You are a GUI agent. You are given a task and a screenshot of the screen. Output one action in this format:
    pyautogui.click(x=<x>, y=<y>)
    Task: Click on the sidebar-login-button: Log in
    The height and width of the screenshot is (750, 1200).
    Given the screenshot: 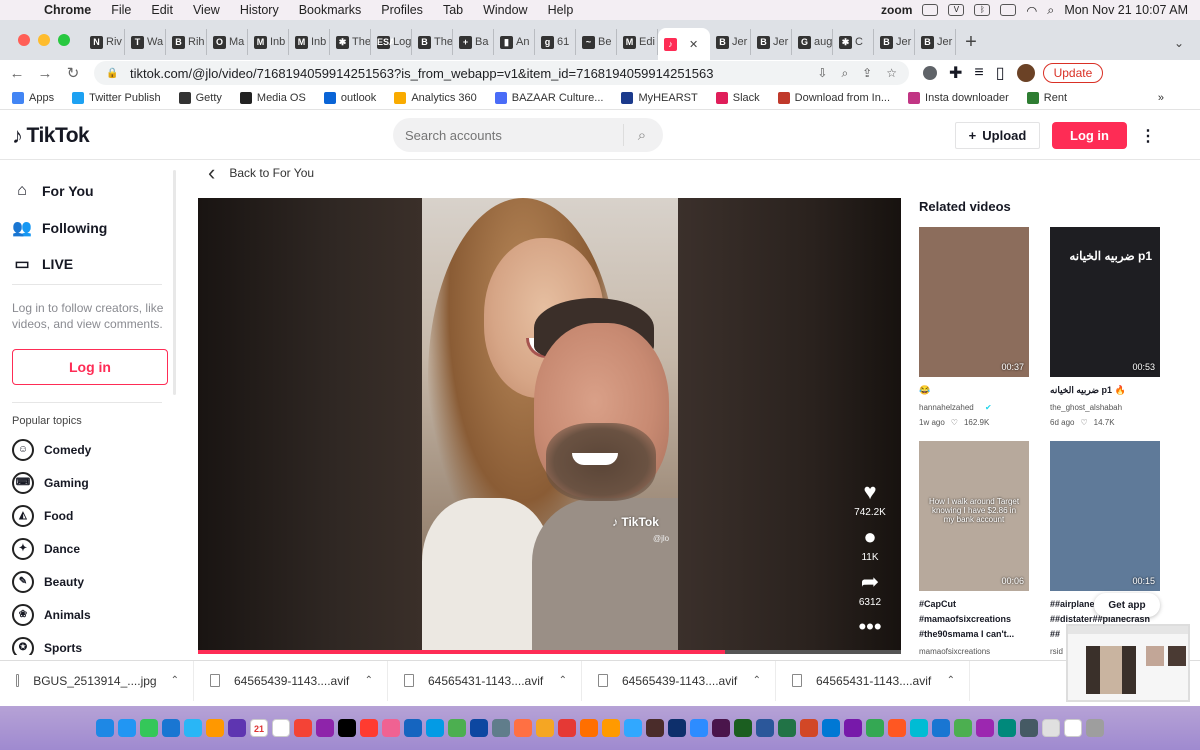 What is the action you would take?
    pyautogui.click(x=90, y=367)
    